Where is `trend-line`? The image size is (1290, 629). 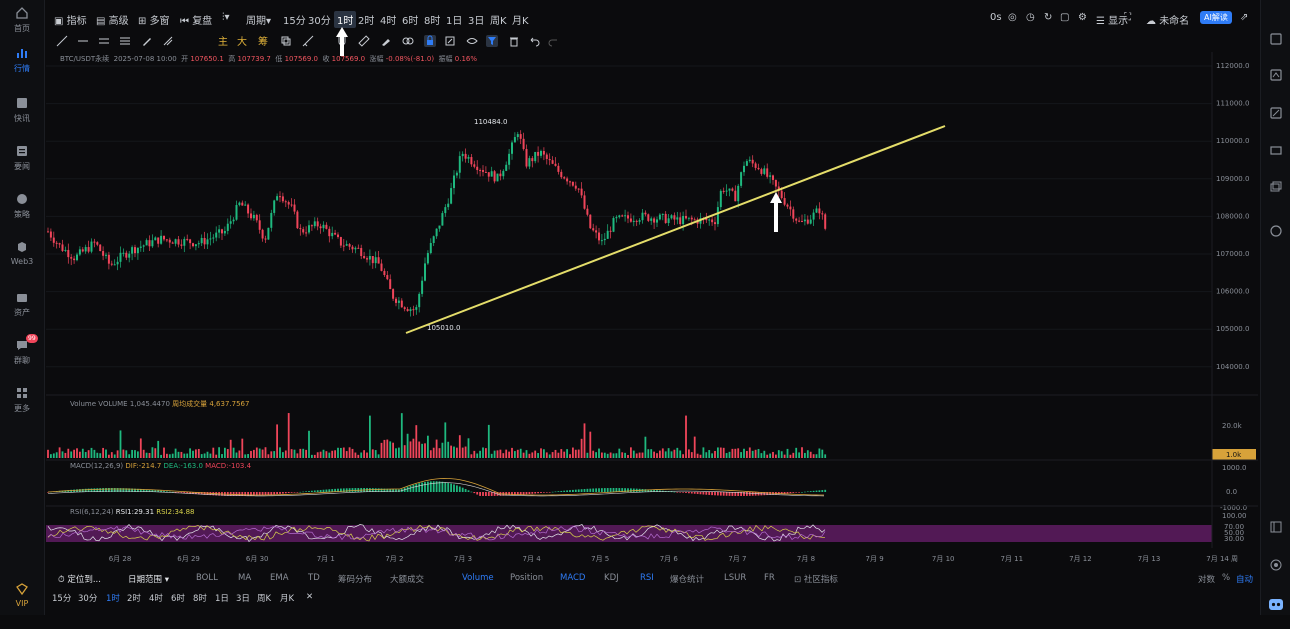
trend-line is located at coordinates (675, 229).